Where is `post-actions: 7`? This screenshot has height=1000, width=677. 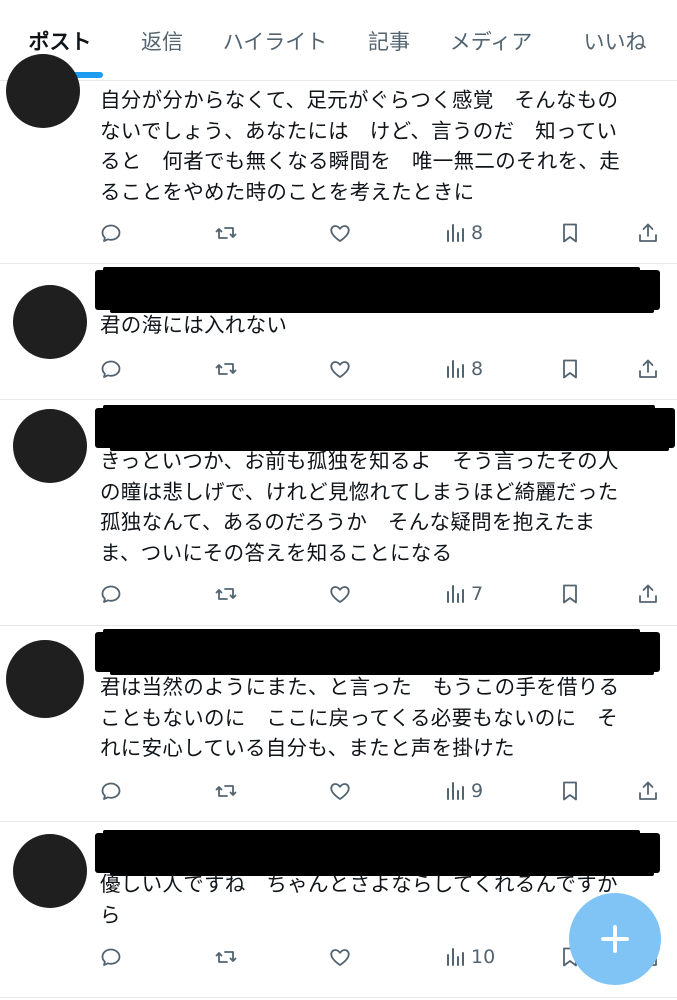 post-actions: 7 is located at coordinates (338, 594).